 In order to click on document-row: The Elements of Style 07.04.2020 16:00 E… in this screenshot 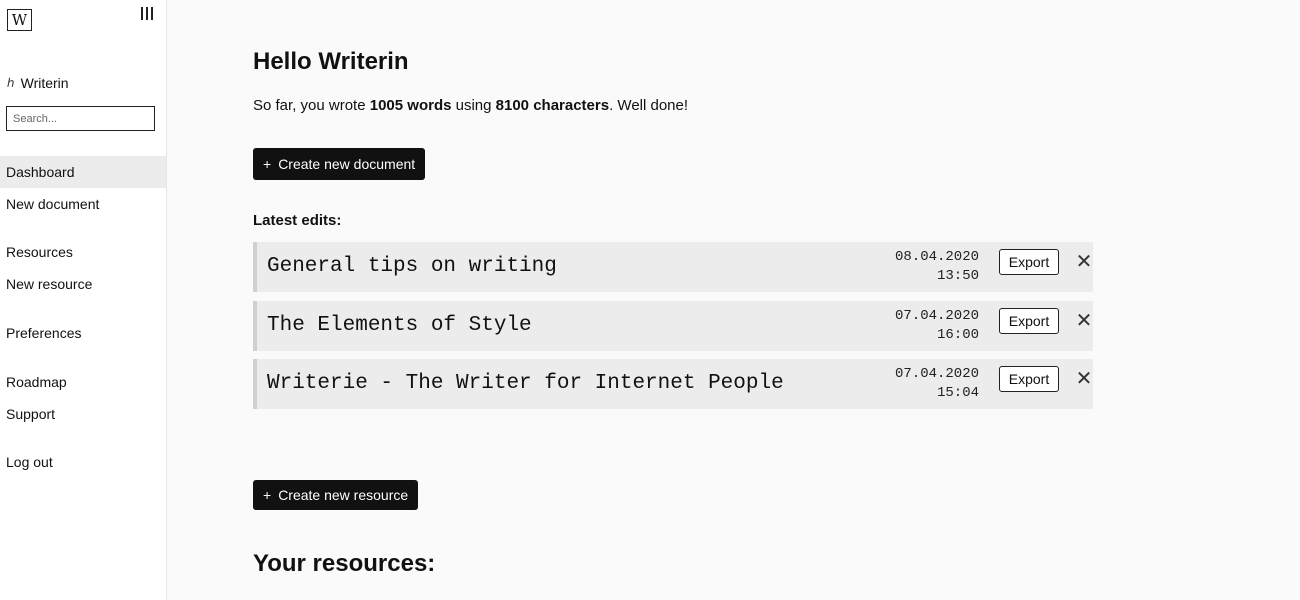, I will do `click(673, 326)`.